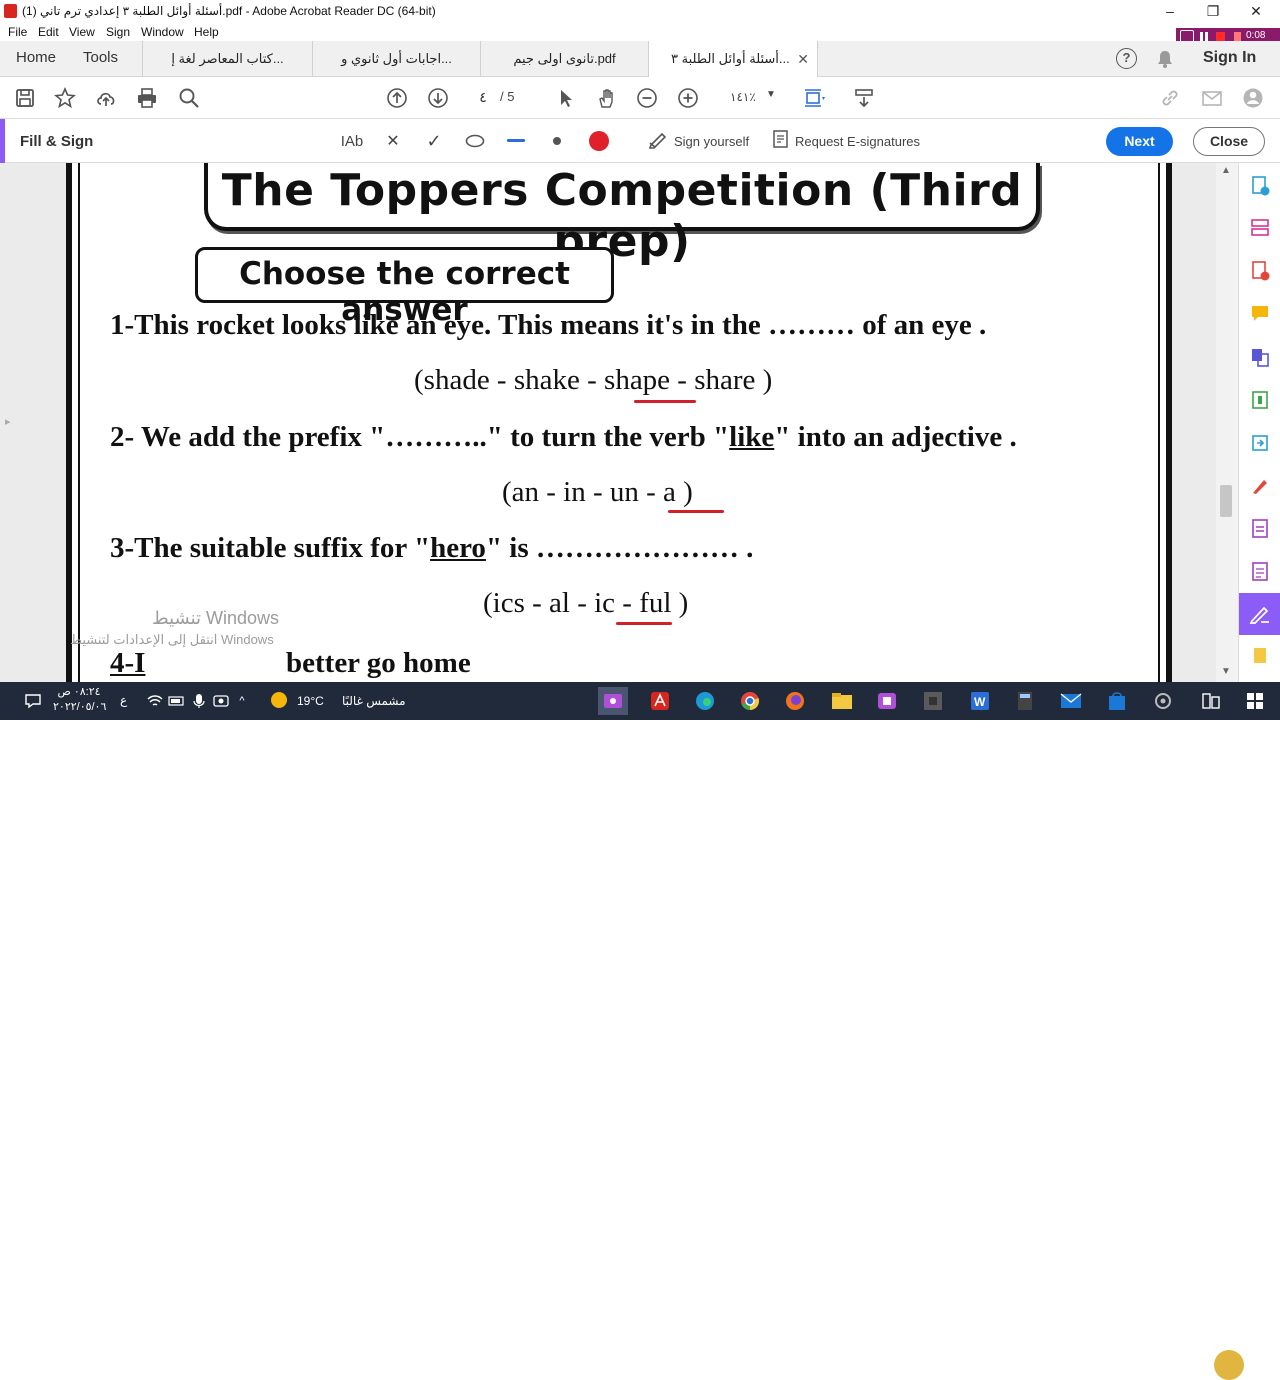 This screenshot has height=1380, width=1280. Describe the element at coordinates (1260, 400) in the screenshot. I see `compress-pdf-icon` at that location.